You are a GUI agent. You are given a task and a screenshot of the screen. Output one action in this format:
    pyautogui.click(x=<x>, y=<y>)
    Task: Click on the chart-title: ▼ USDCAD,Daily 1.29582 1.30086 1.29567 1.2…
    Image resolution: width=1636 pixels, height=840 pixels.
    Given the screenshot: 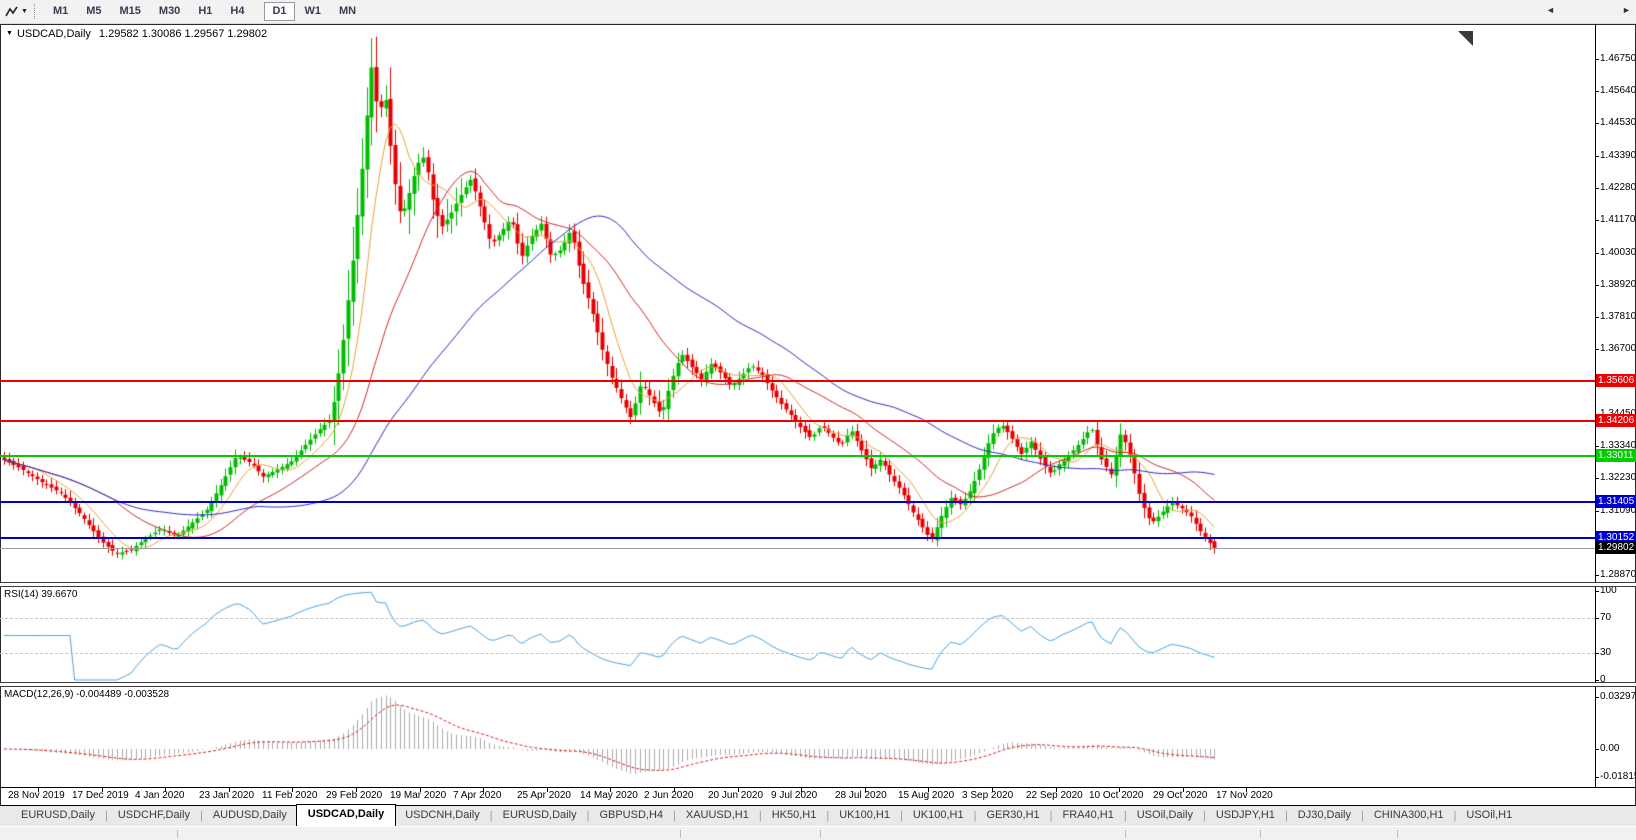 What is the action you would take?
    pyautogui.click(x=139, y=34)
    